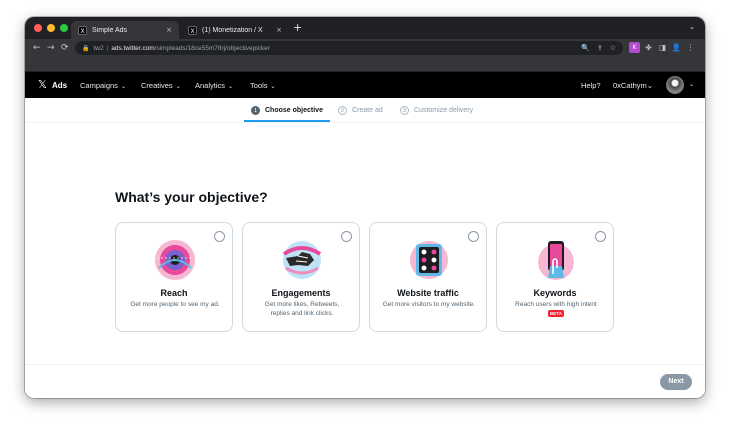 This screenshot has width=730, height=432. Describe the element at coordinates (613, 48) in the screenshot. I see `bookmark-star-icon: ☆` at that location.